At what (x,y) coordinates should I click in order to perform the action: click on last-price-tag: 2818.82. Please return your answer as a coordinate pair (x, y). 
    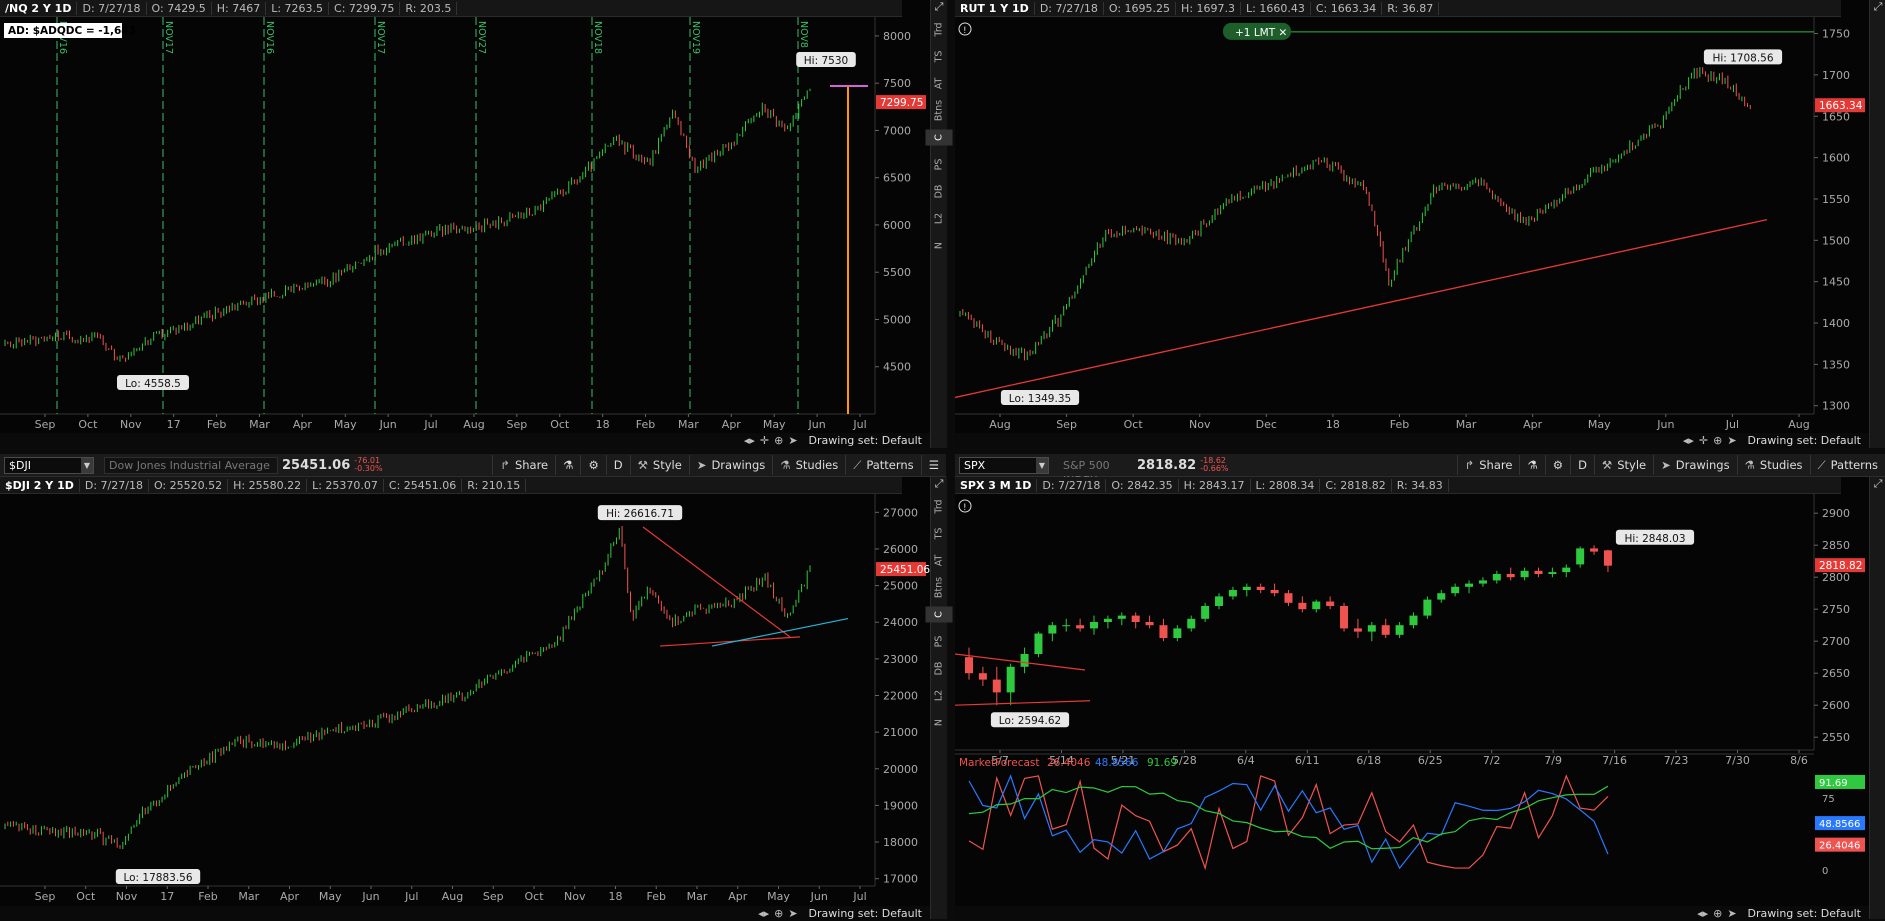
    Looking at the image, I should click on (1840, 566).